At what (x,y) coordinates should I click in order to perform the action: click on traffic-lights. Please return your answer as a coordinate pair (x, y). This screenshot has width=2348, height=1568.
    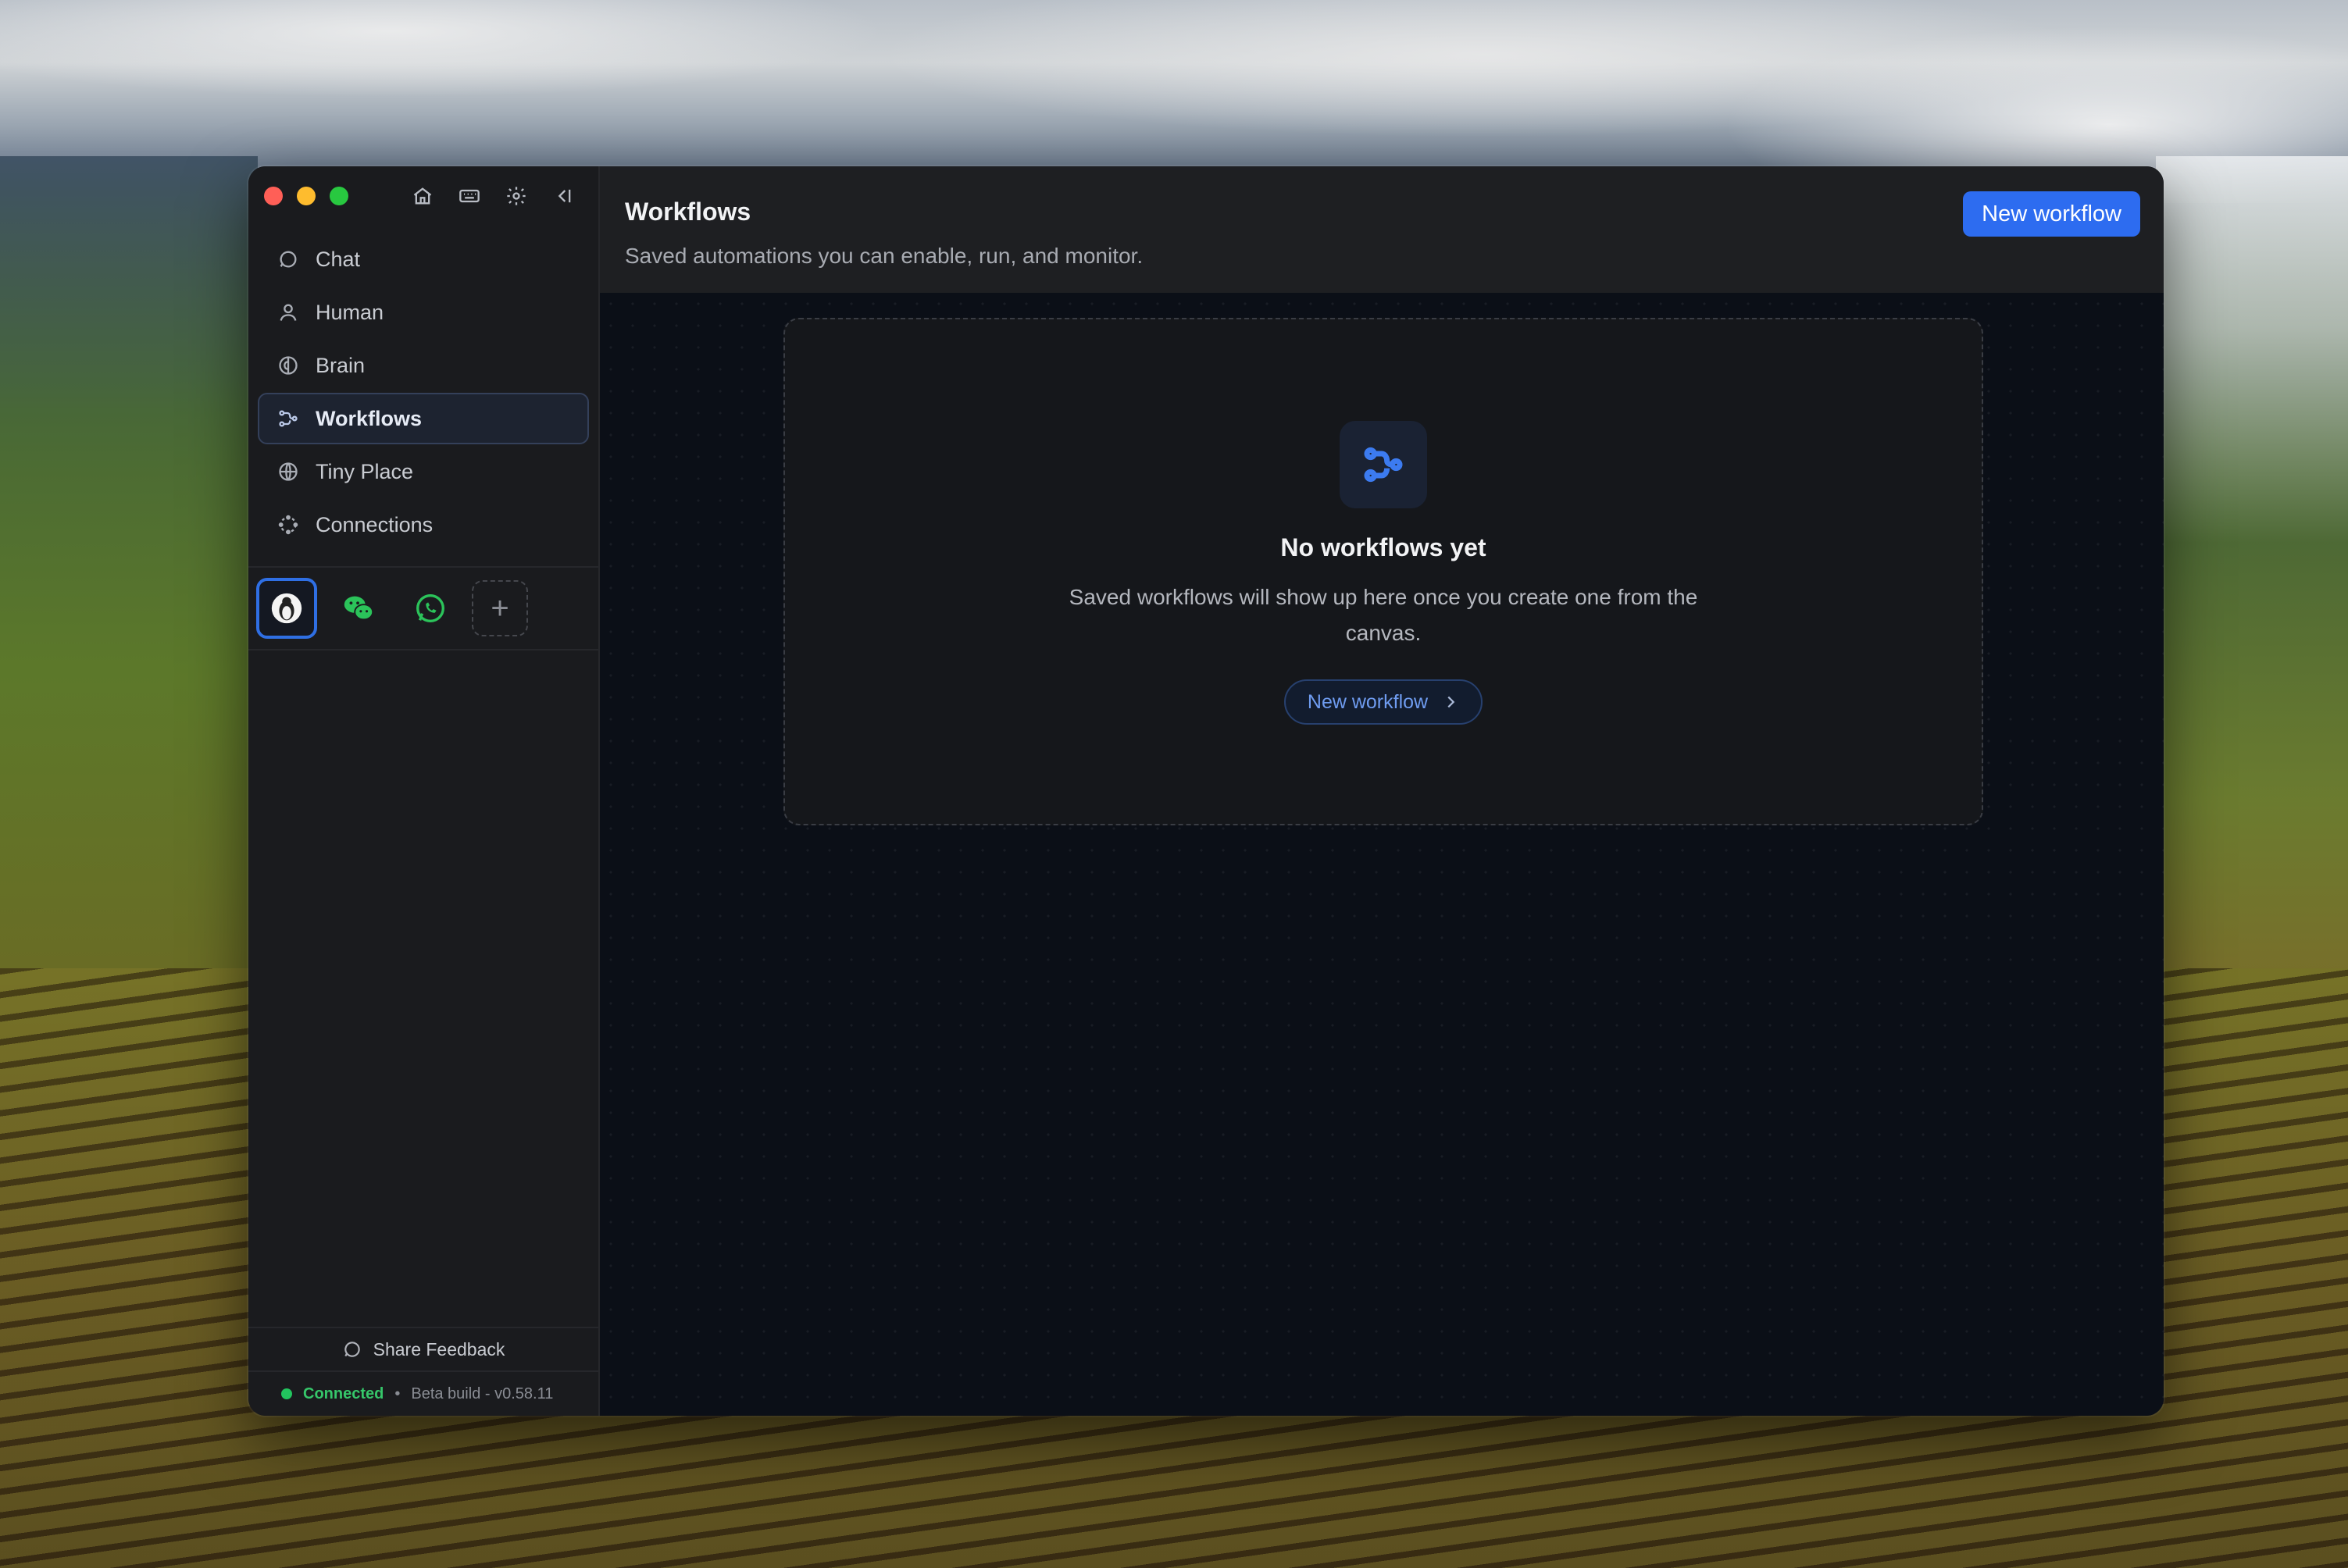
    Looking at the image, I should click on (306, 196).